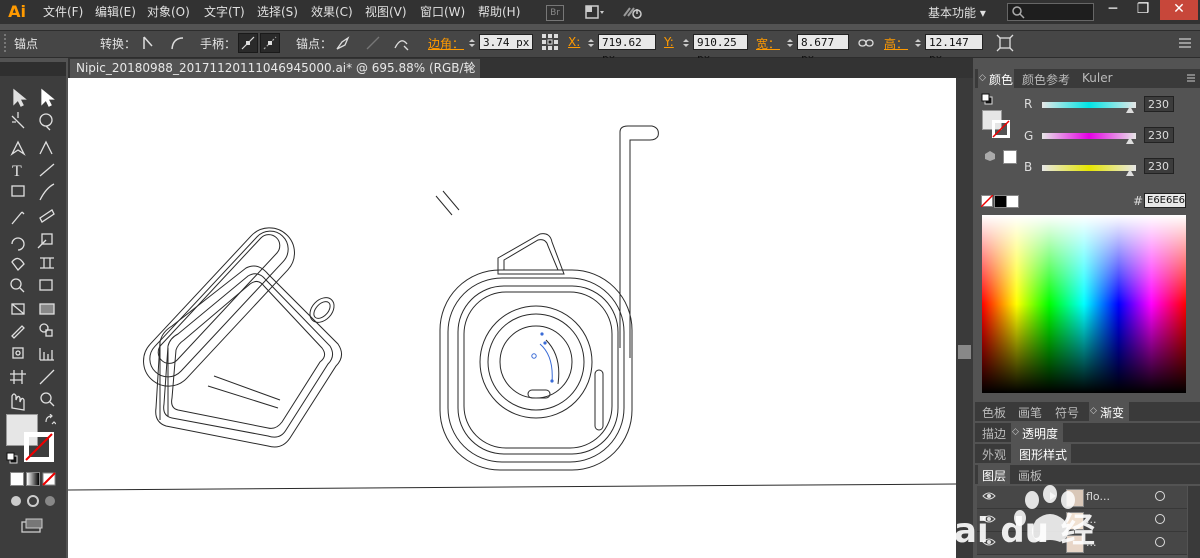 The height and width of the screenshot is (558, 1200). I want to click on menu-window: 窗口(W), so click(442, 12).